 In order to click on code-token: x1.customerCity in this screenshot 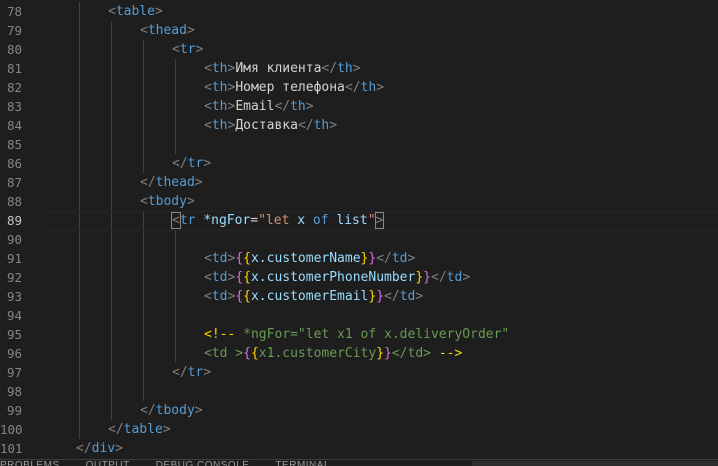, I will do `click(317, 353)`.